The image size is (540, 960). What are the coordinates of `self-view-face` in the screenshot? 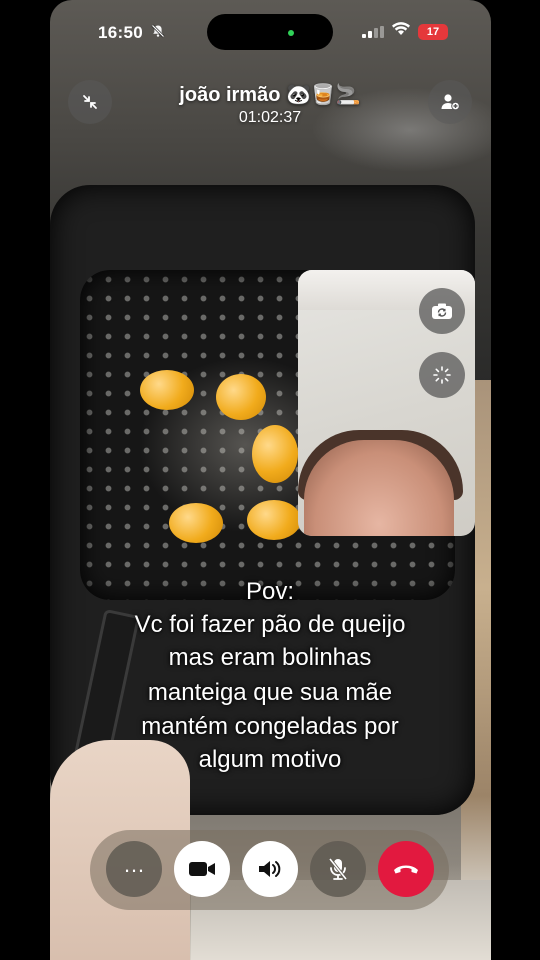 It's located at (379, 488).